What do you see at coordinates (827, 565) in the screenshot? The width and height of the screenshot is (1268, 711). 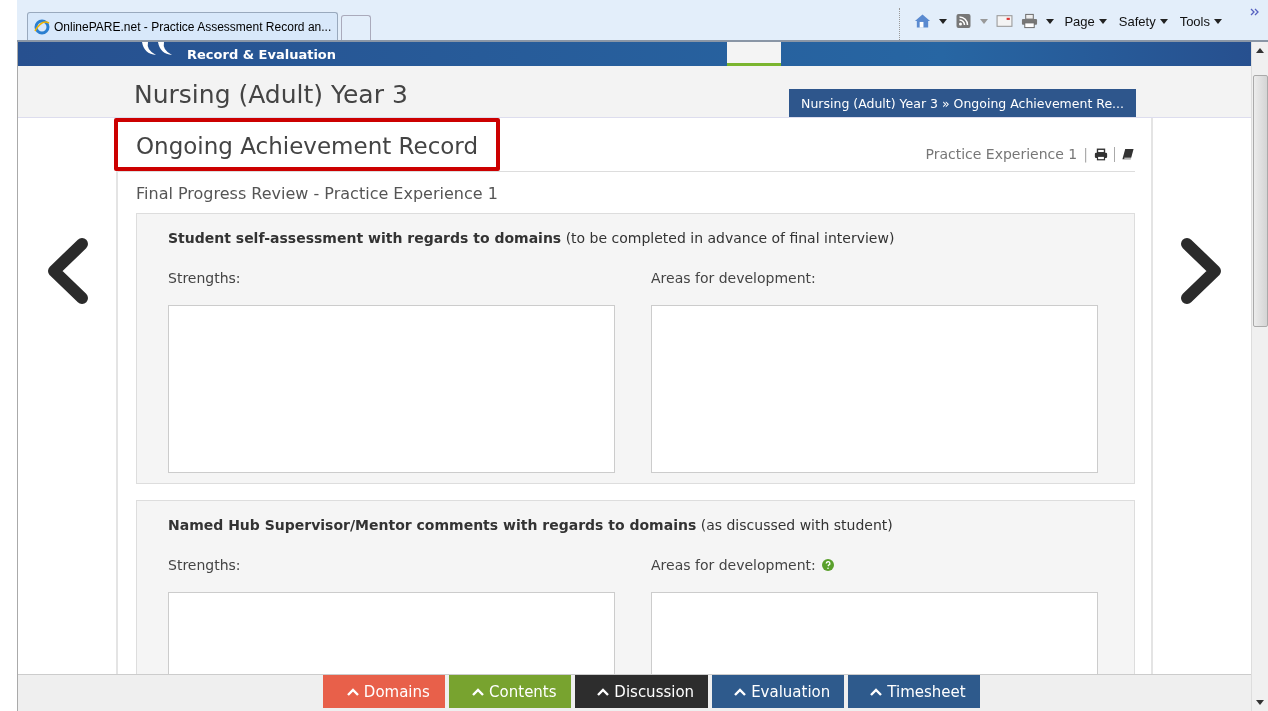 I see `help-icon` at bounding box center [827, 565].